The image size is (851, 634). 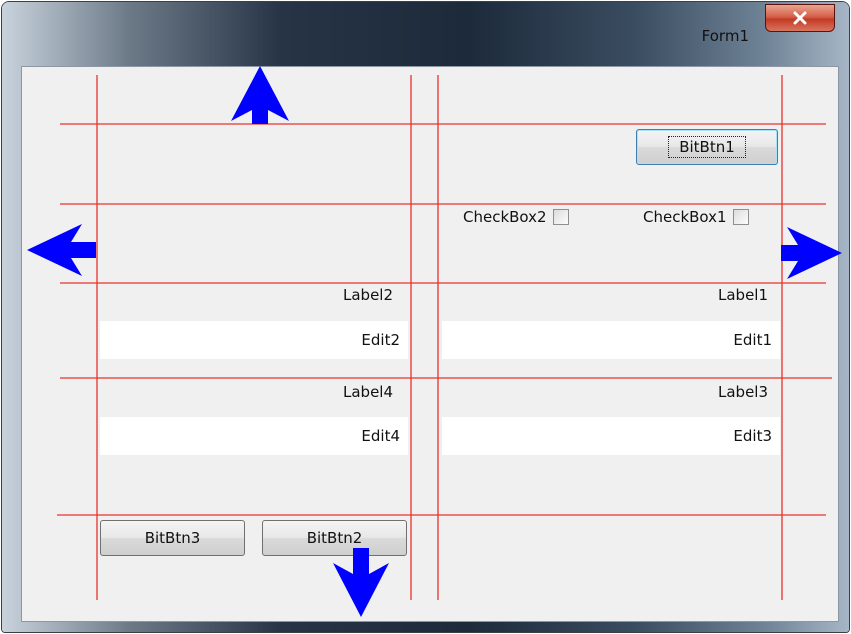 I want to click on label4: Label4, so click(x=368, y=392).